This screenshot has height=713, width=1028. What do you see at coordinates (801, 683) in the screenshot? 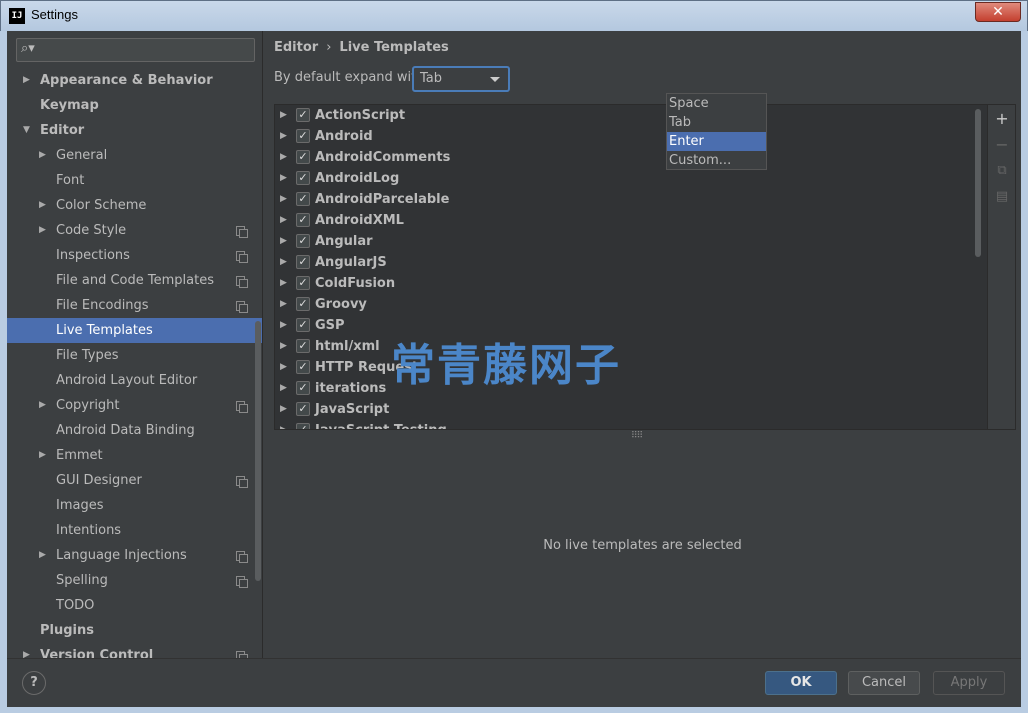
I see `ok-button: OK` at bounding box center [801, 683].